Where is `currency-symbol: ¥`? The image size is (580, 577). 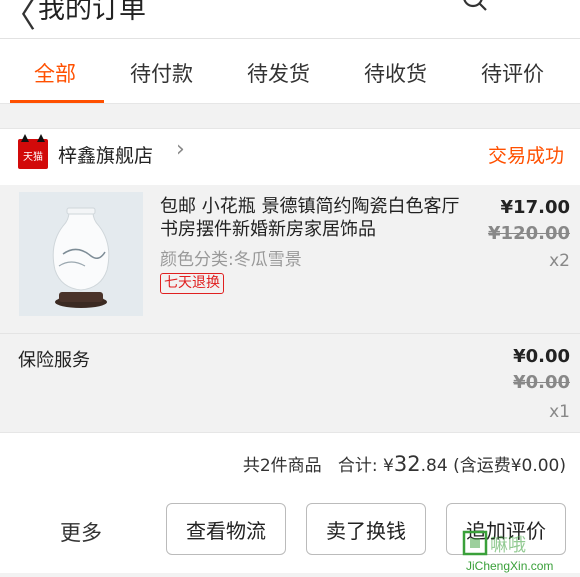
currency-symbol: ¥ is located at coordinates (388, 466).